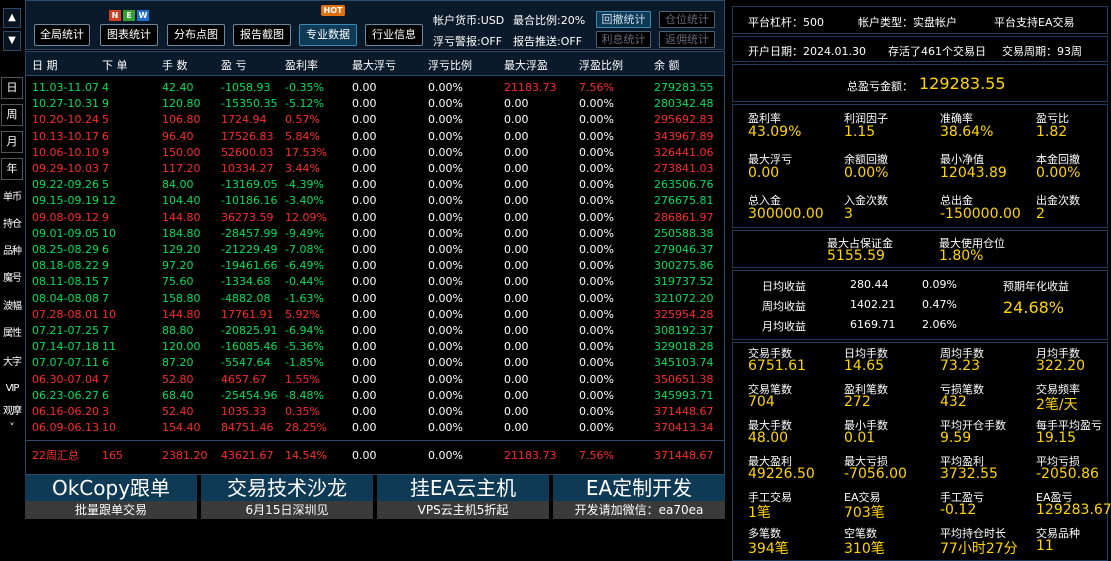 This screenshot has width=1111, height=561. What do you see at coordinates (687, 39) in the screenshot?
I see `rebate-stats-button: 返佣统计` at bounding box center [687, 39].